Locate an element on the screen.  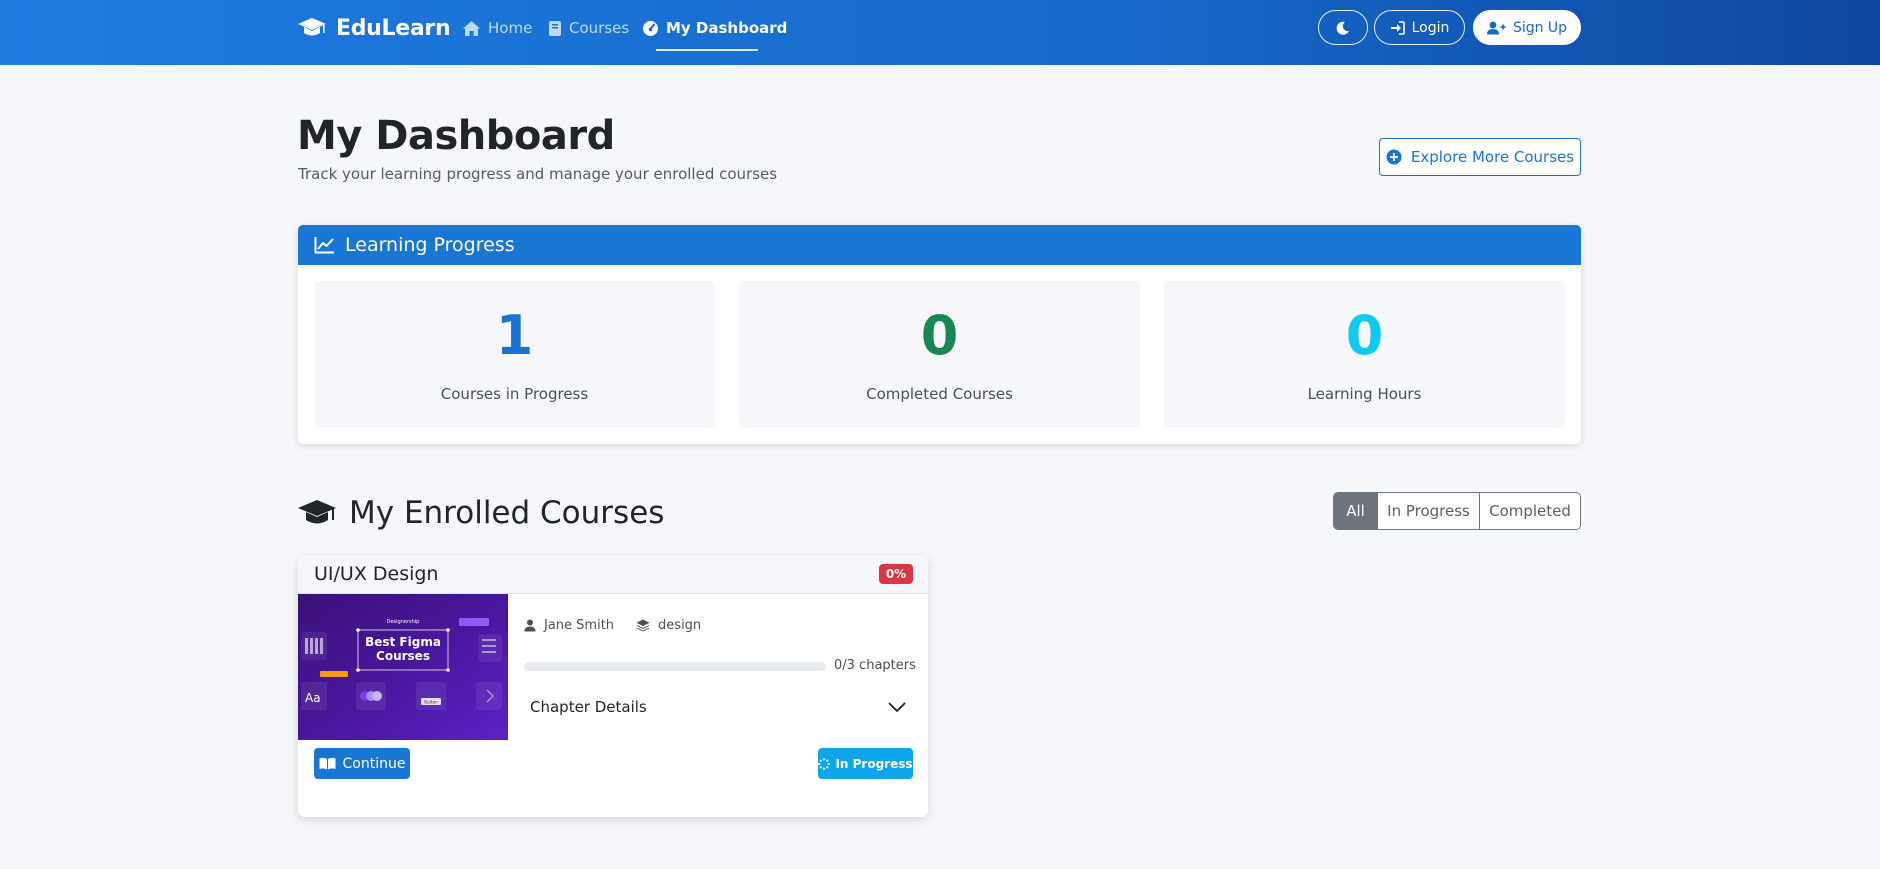
thumb-line2: Courses is located at coordinates (403, 656).